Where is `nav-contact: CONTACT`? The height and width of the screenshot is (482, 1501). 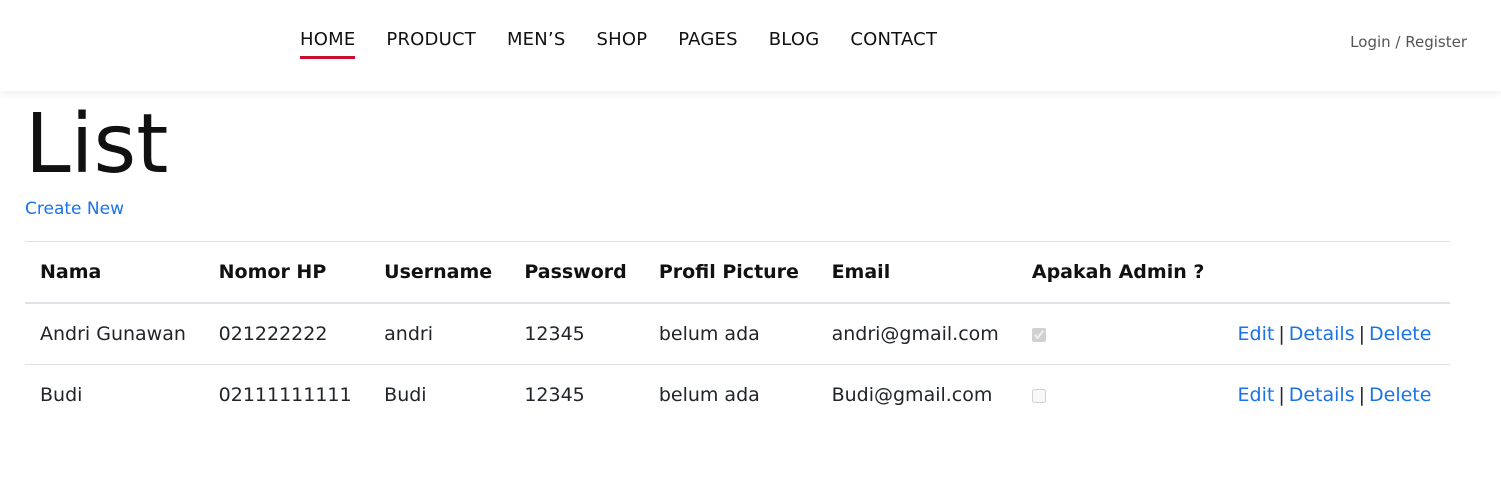 nav-contact: CONTACT is located at coordinates (893, 43).